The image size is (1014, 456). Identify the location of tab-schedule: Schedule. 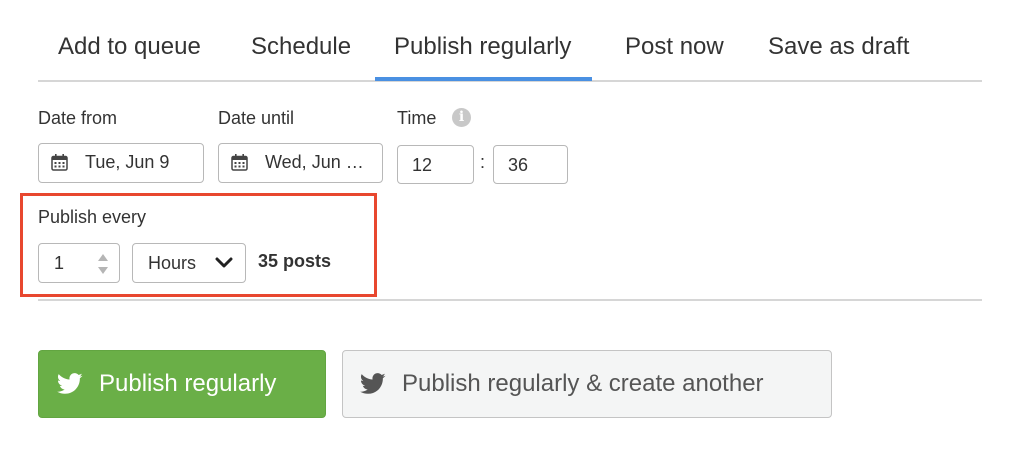
(301, 47).